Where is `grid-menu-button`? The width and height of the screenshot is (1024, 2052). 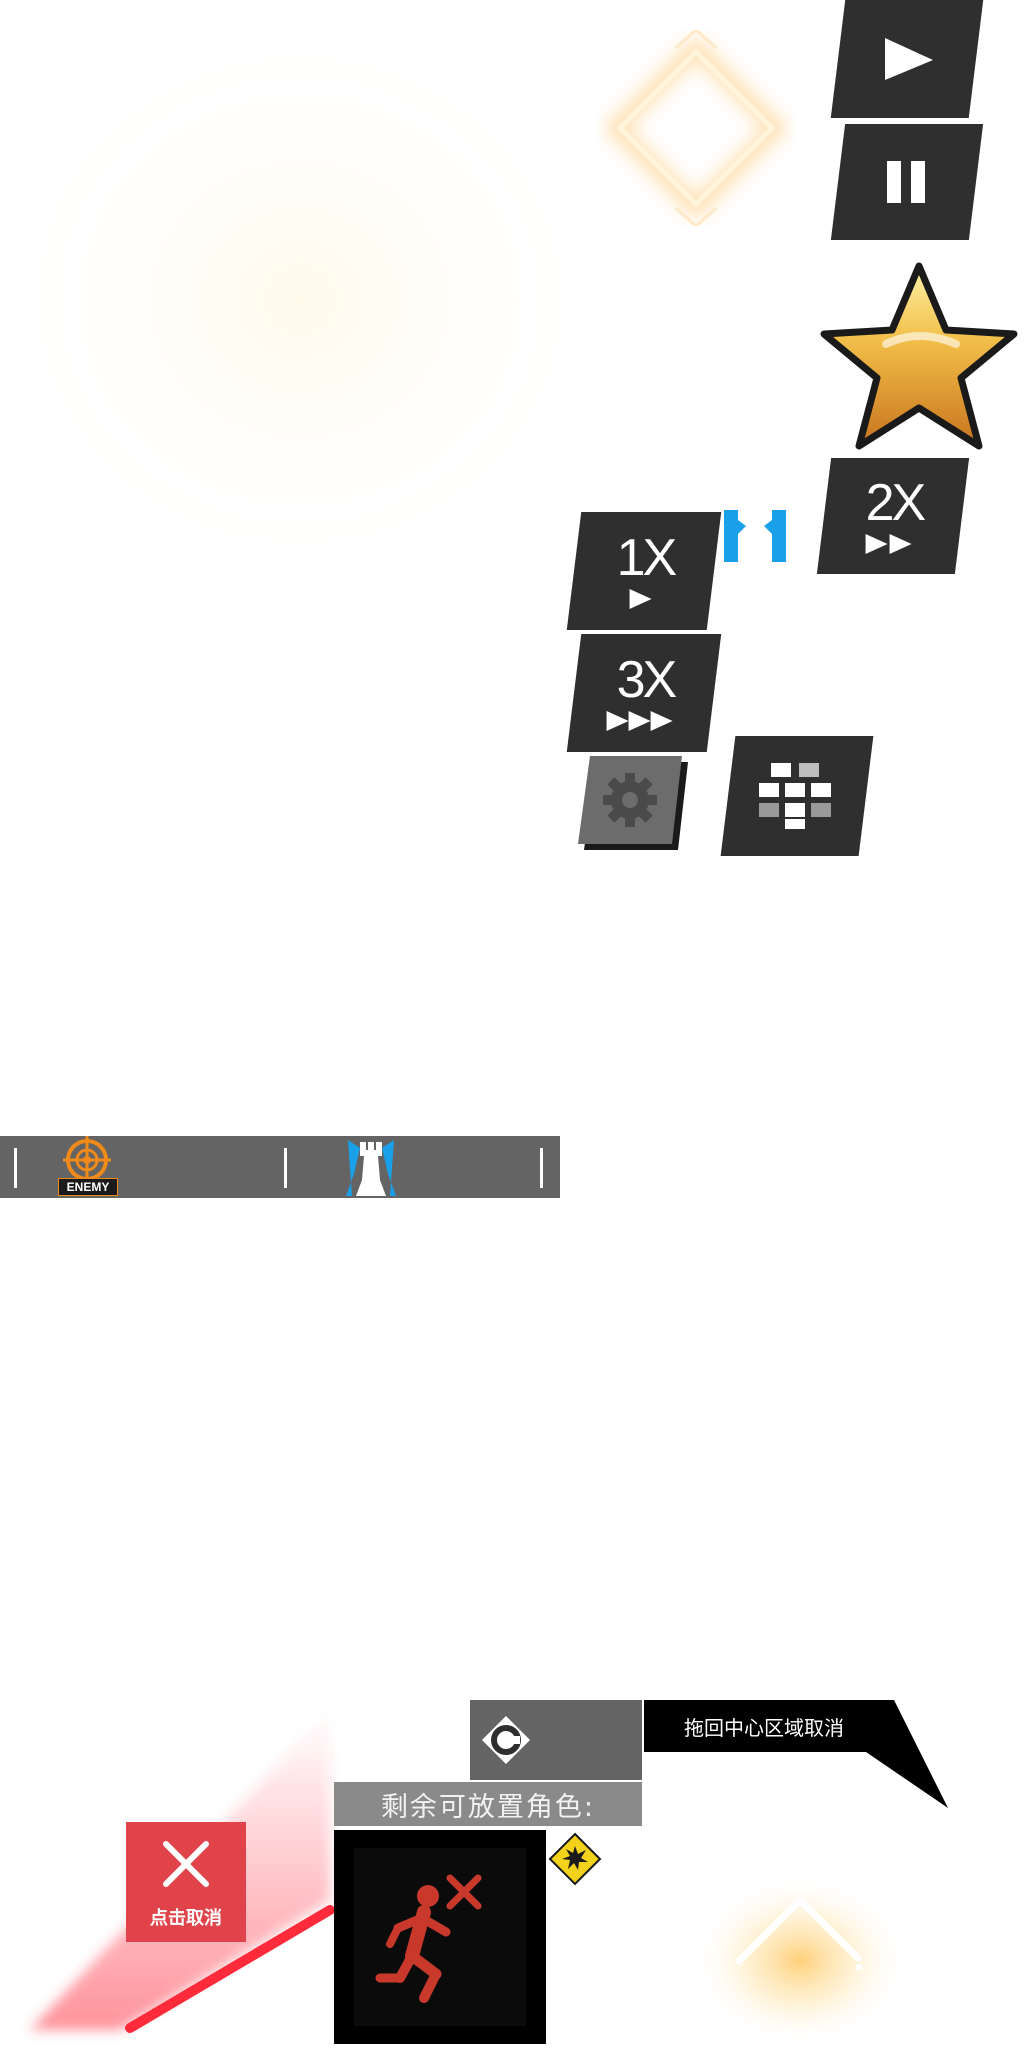
grid-menu-button is located at coordinates (797, 796).